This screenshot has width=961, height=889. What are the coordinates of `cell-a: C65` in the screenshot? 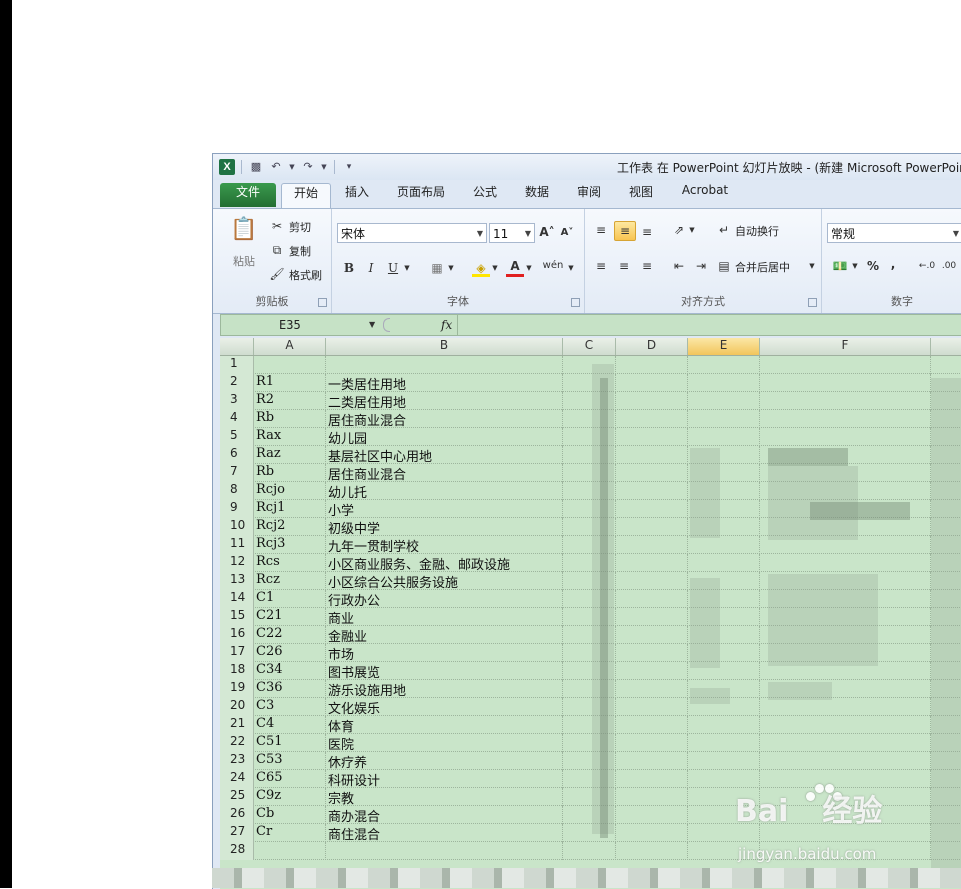 It's located at (290, 779).